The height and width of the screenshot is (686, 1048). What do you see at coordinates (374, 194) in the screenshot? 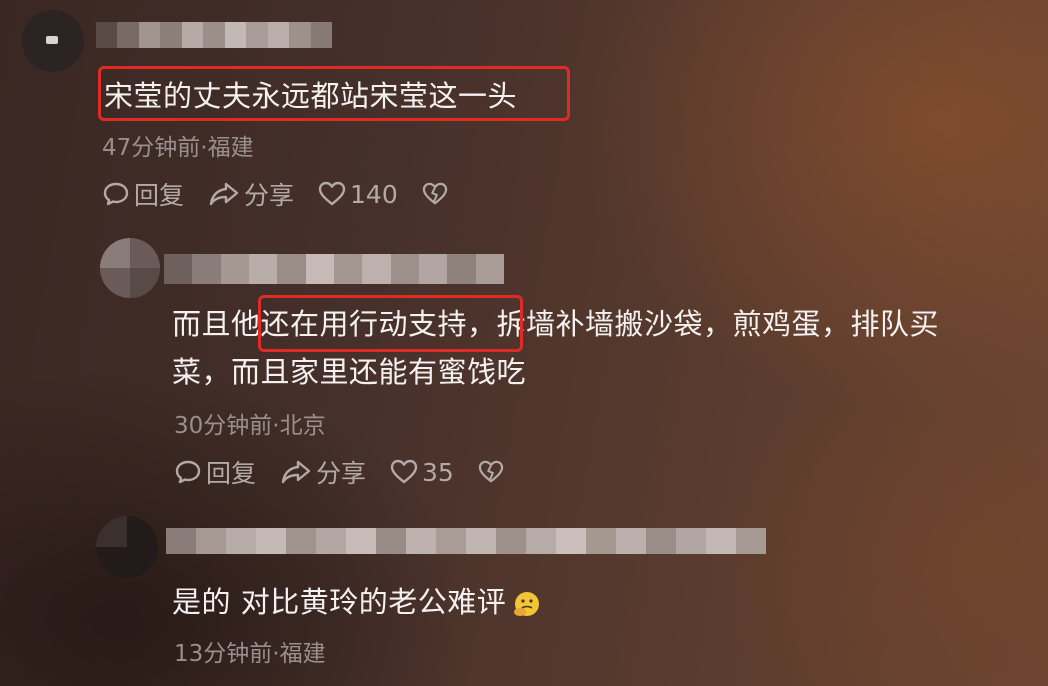
I see `like-count: 140` at bounding box center [374, 194].